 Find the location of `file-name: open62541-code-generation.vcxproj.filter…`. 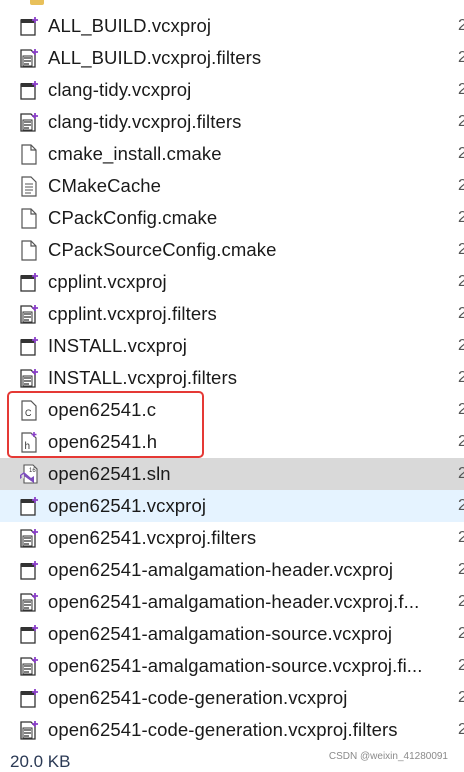

file-name: open62541-code-generation.vcxproj.filter… is located at coordinates (223, 729).